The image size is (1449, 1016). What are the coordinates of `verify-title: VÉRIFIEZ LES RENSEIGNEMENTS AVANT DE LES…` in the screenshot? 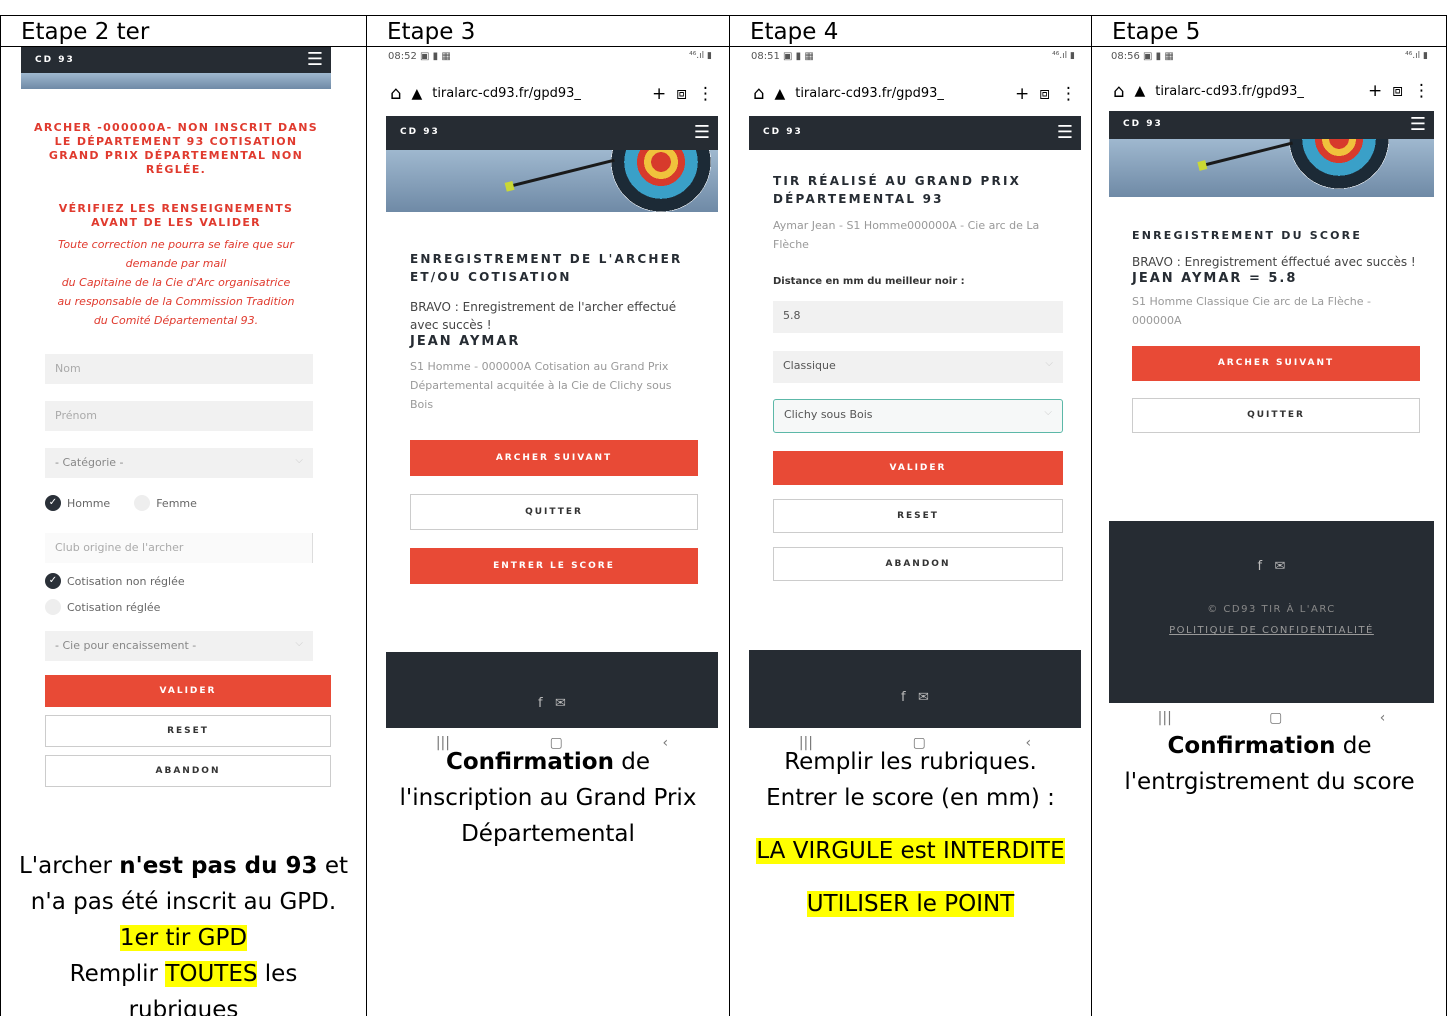 It's located at (176, 215).